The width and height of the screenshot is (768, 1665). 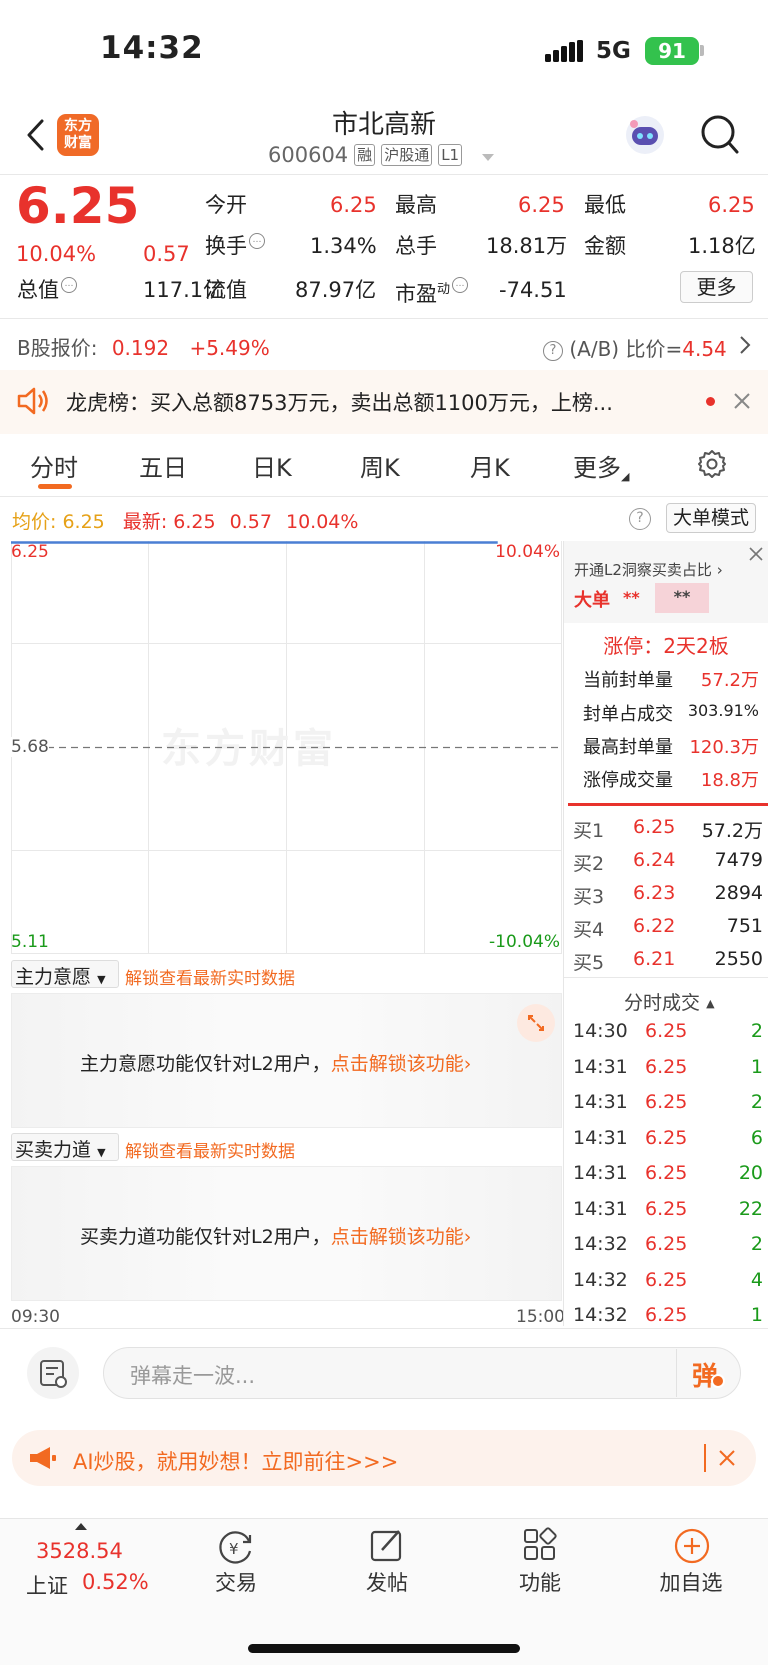 I want to click on tab-monthly-k: 月K, so click(x=490, y=465).